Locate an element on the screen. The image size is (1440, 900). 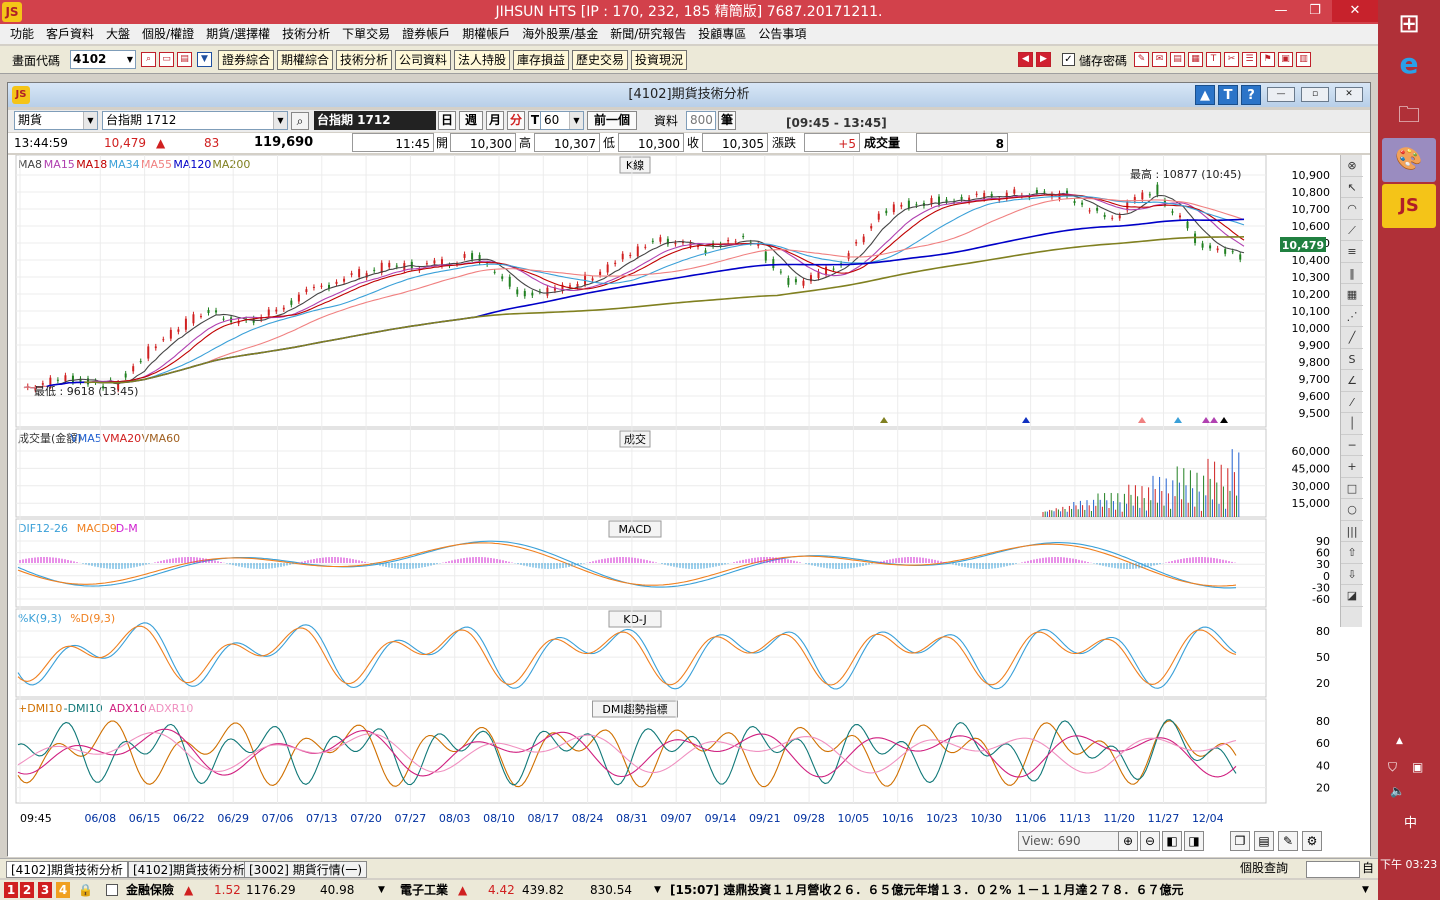
paint-icon: 🎨 is located at coordinates (1409, 160).